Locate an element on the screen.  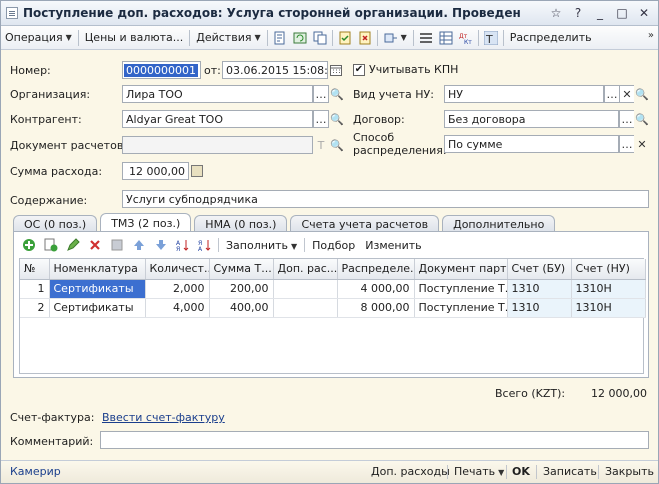
table-cell: 200,00 is located at coordinates (241, 289).